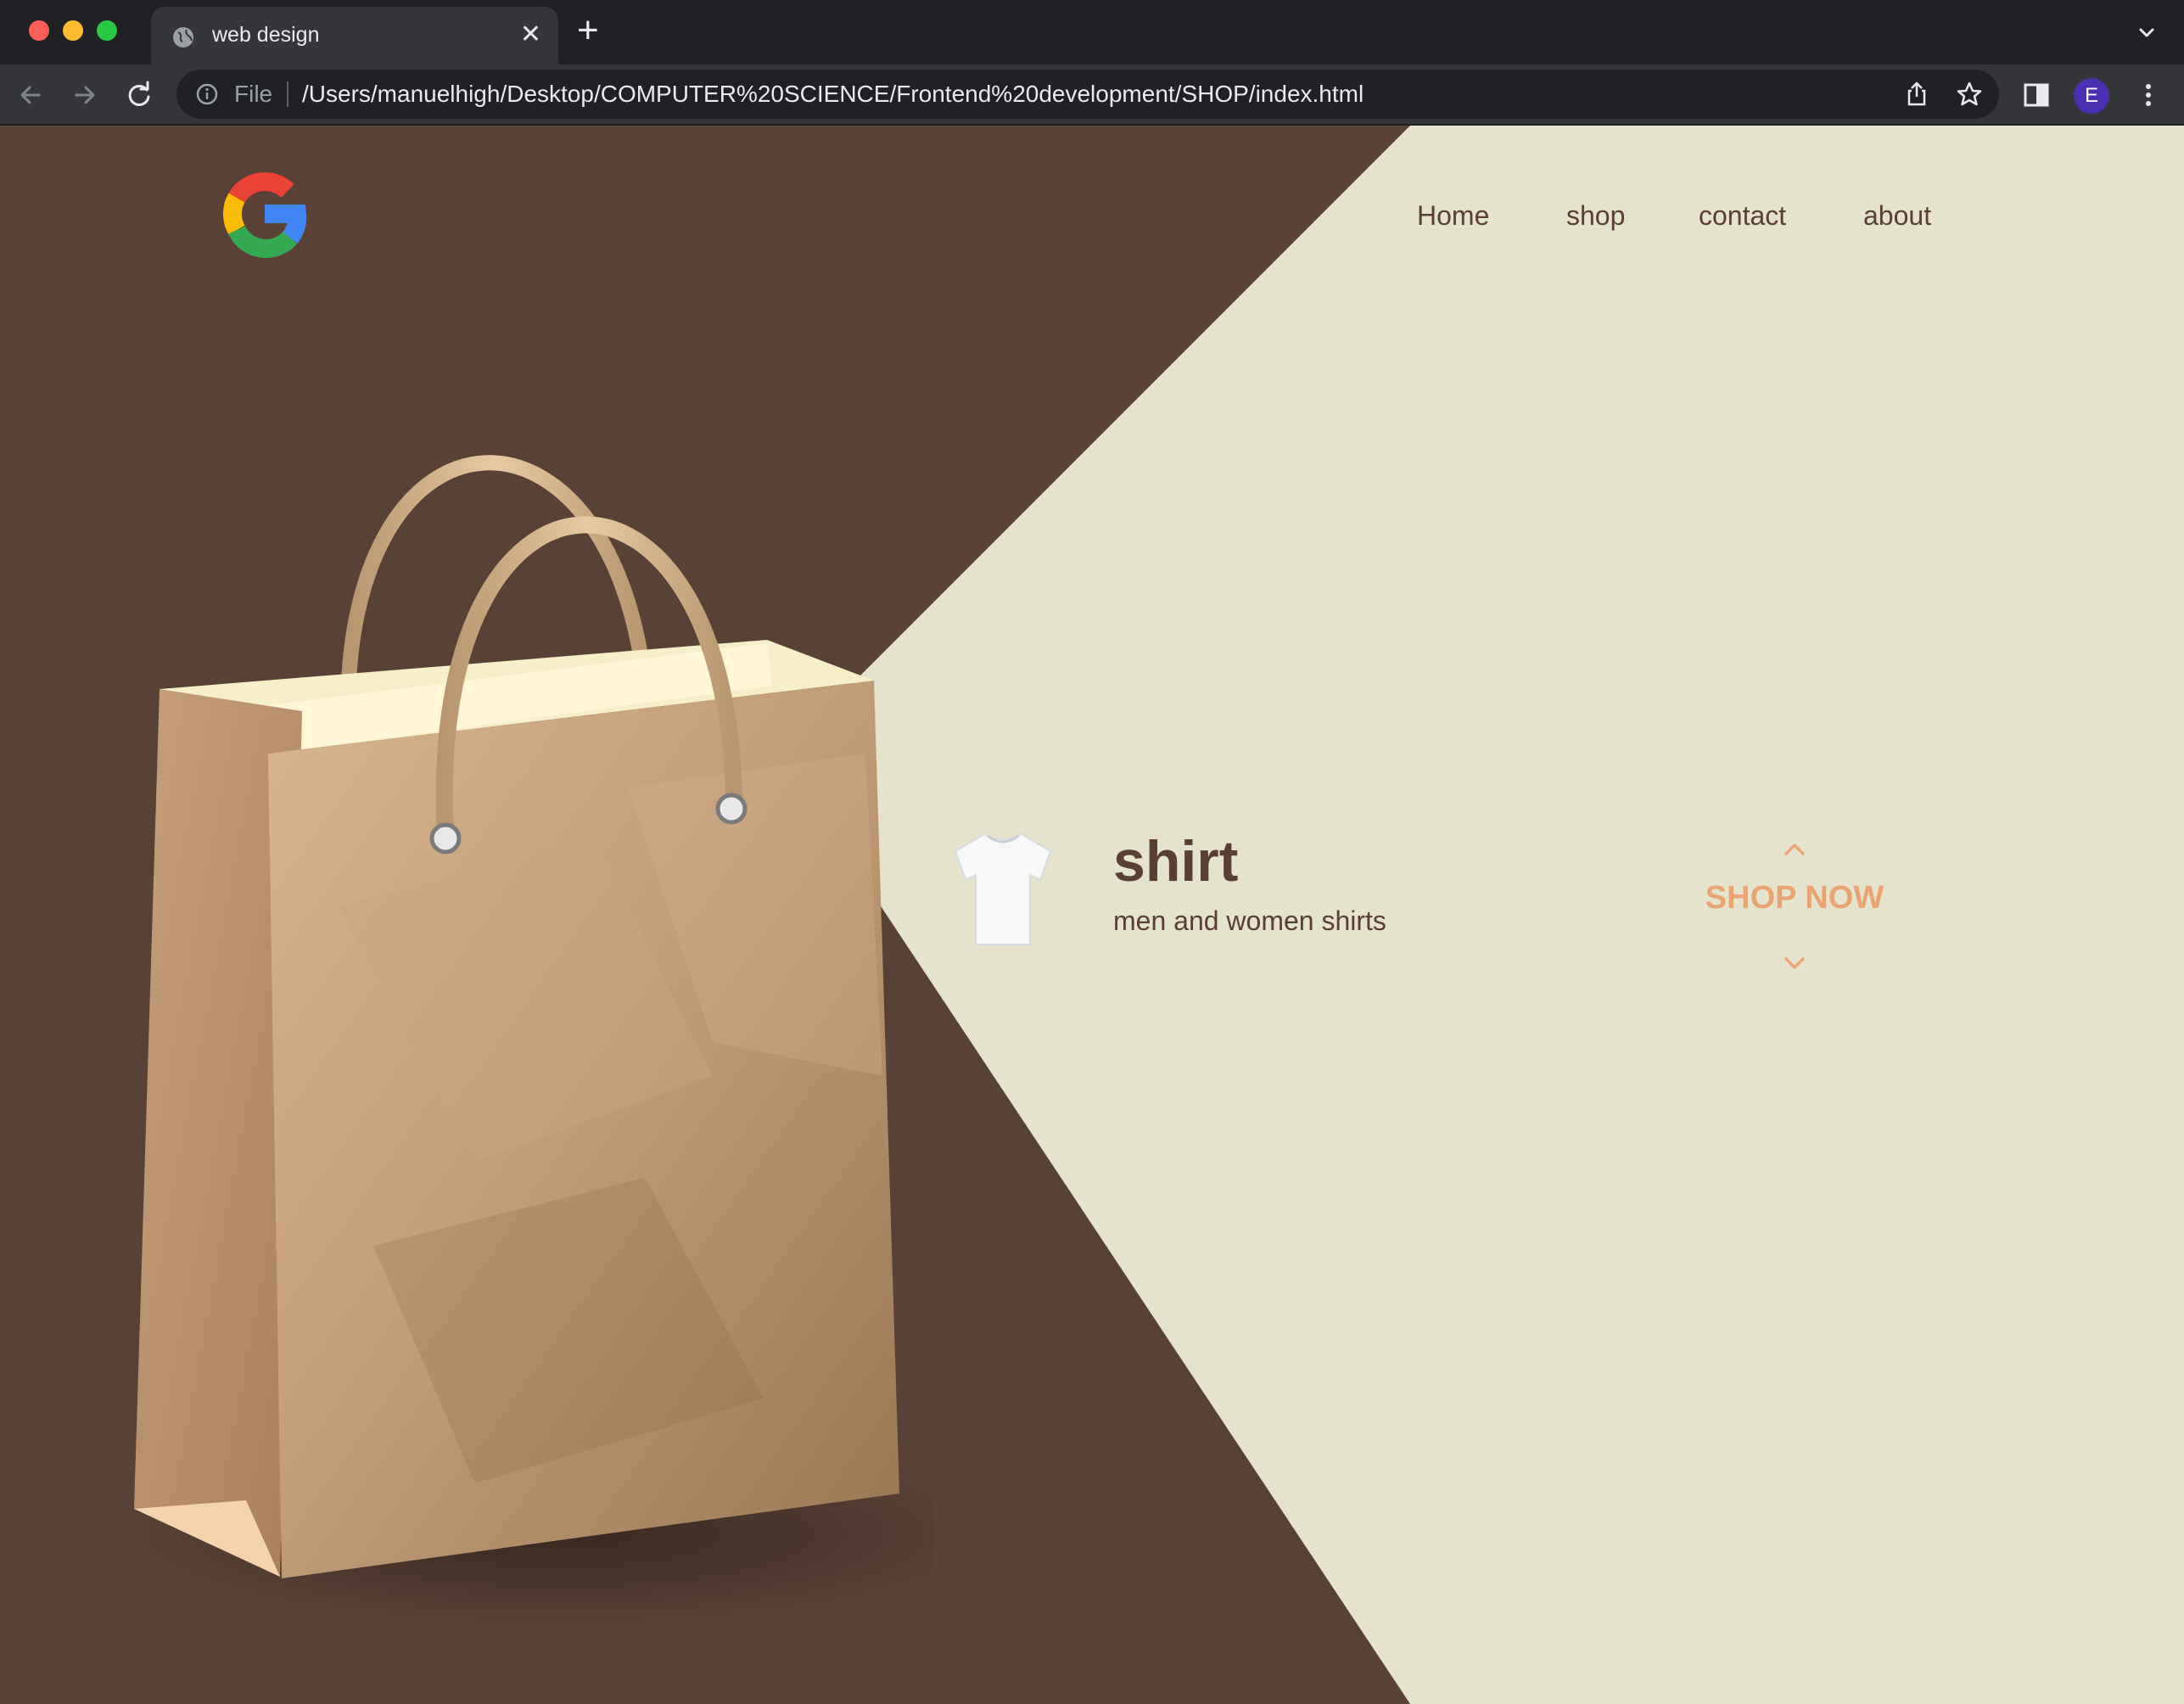  Describe the element at coordinates (266, 35) in the screenshot. I see `tab-title: web design` at that location.